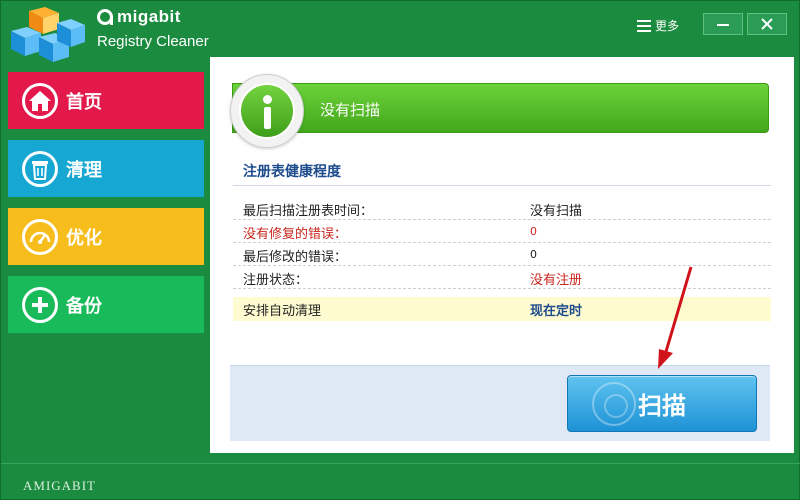 The width and height of the screenshot is (800, 500). Describe the element at coordinates (502, 309) in the screenshot. I see `schedule-row: 安排自动清理 现在定时` at that location.